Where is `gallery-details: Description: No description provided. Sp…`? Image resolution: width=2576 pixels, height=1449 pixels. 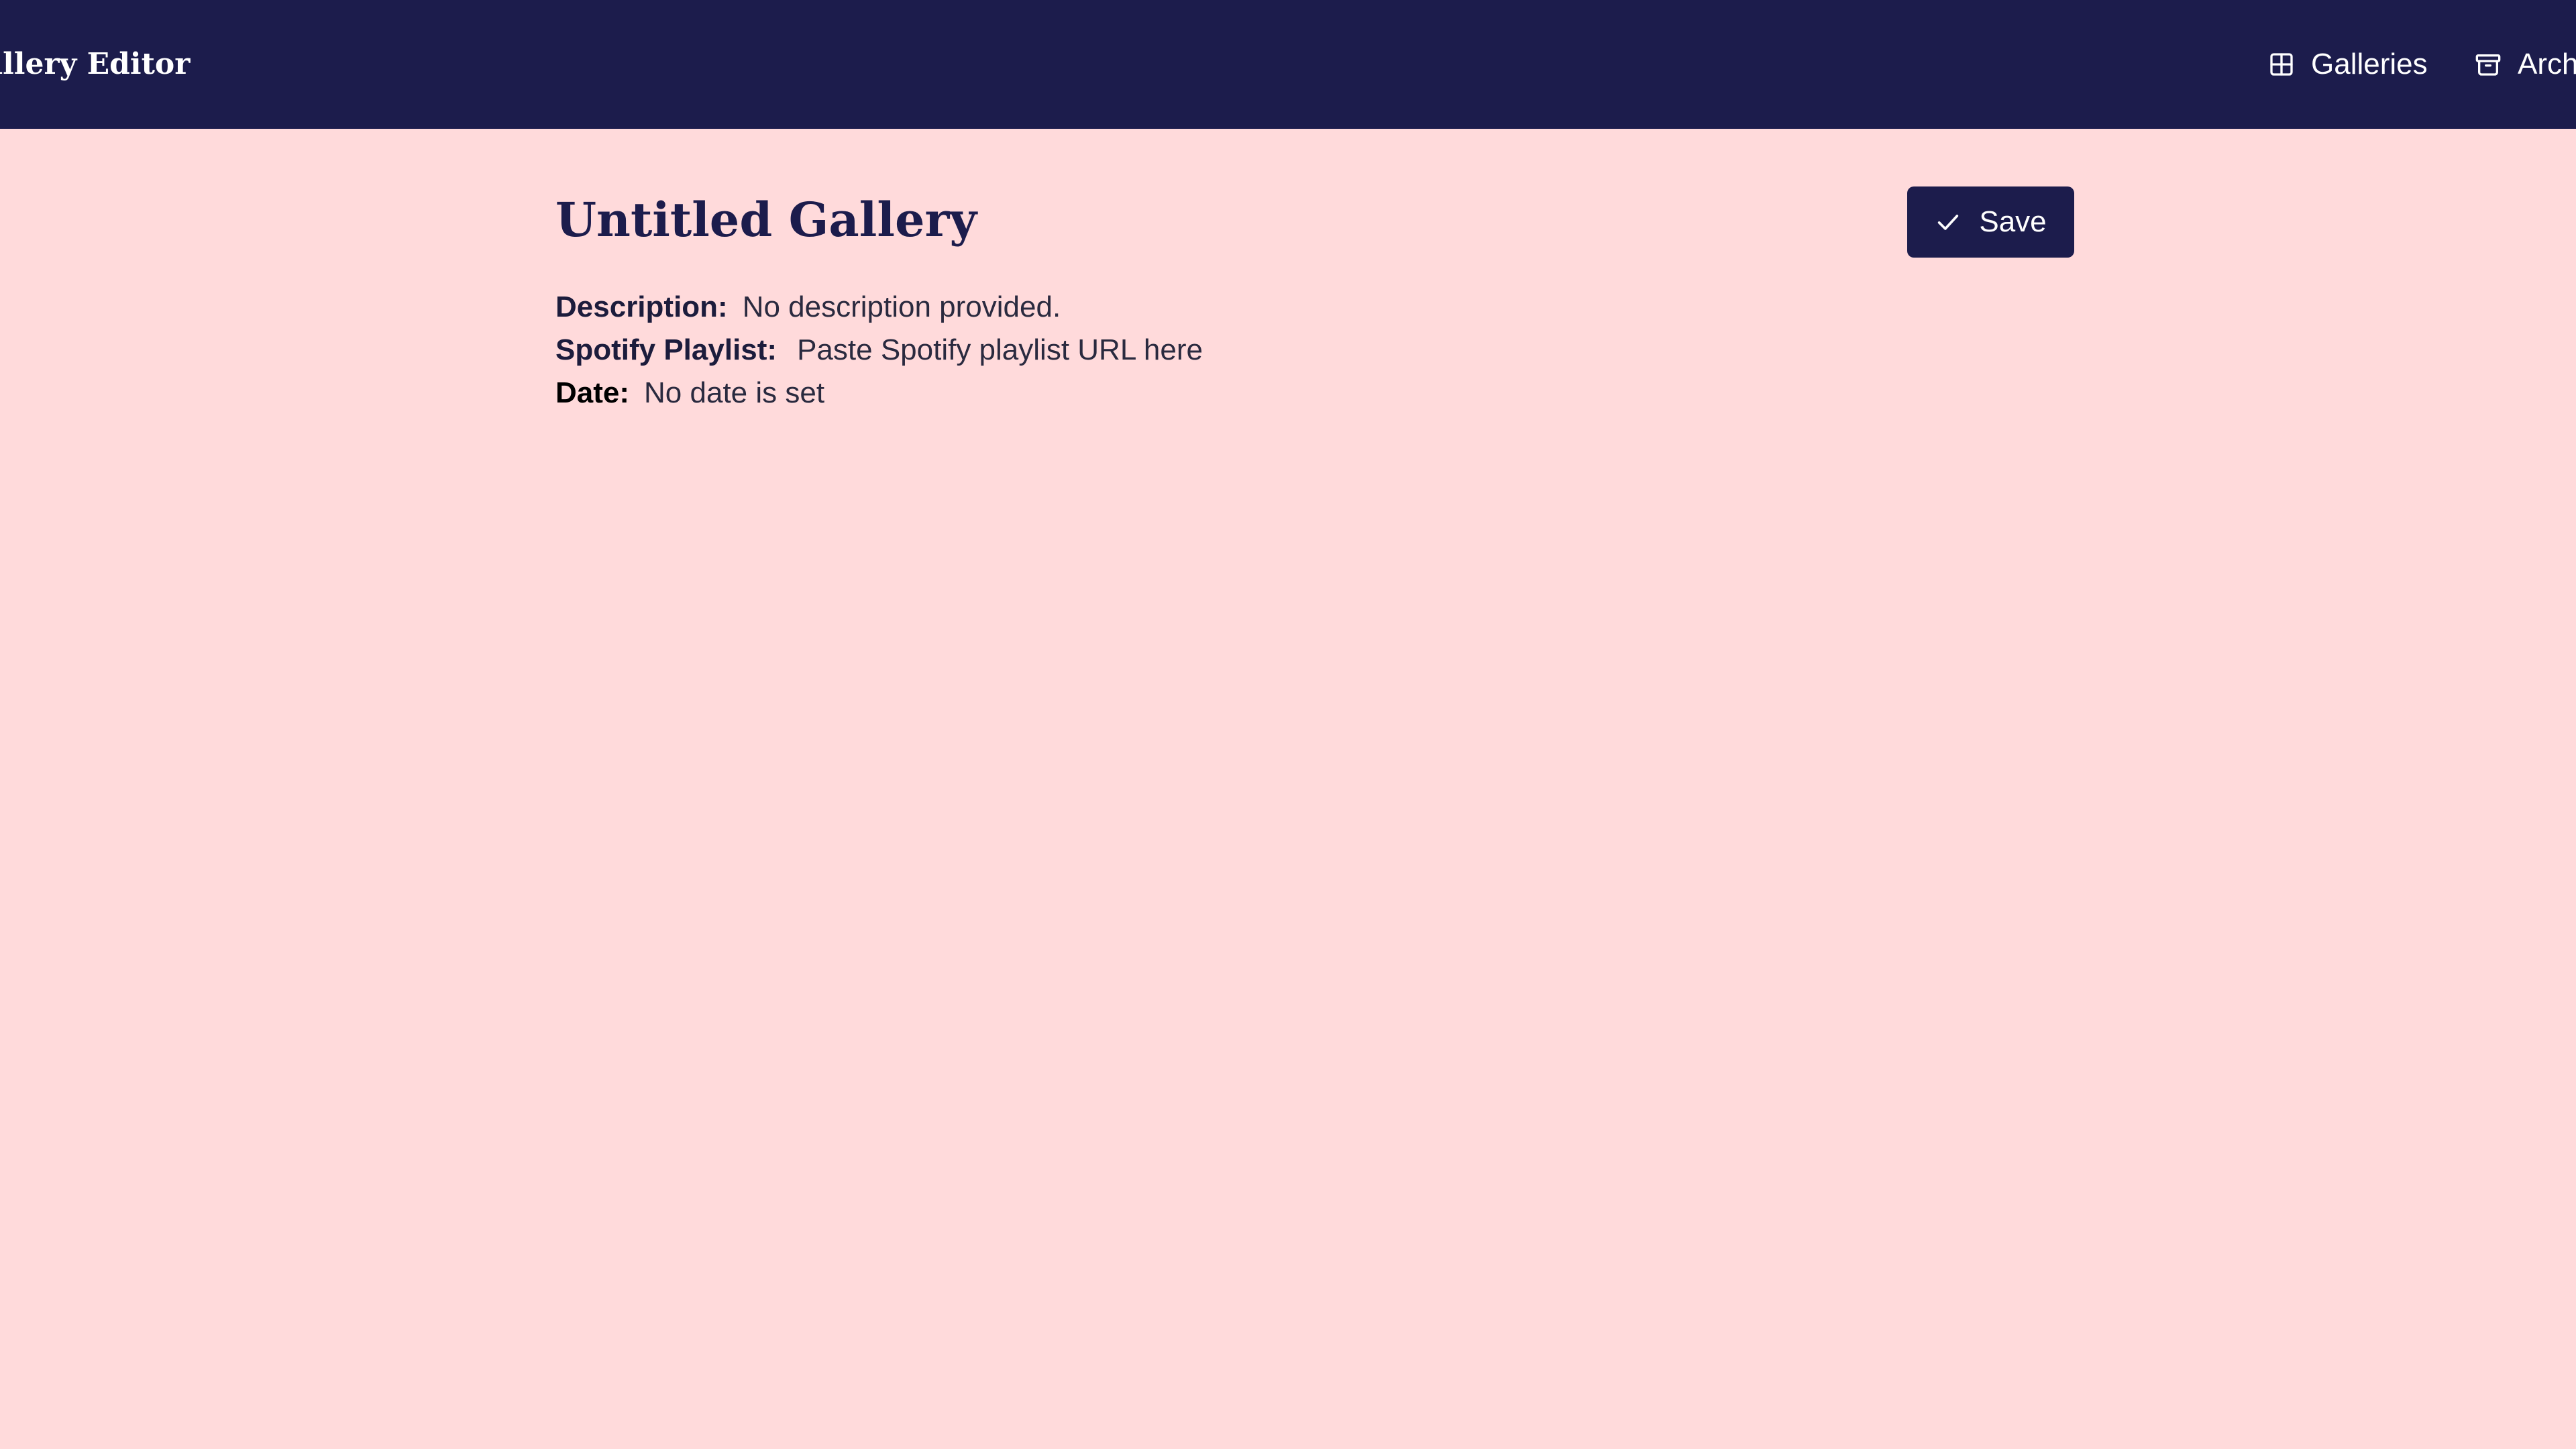
gallery-details: Description: No description provided. Sp… is located at coordinates (879, 350).